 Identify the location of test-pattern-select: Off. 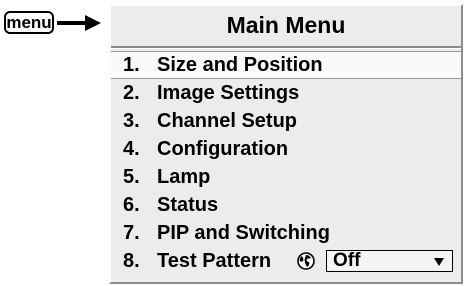
(389, 261).